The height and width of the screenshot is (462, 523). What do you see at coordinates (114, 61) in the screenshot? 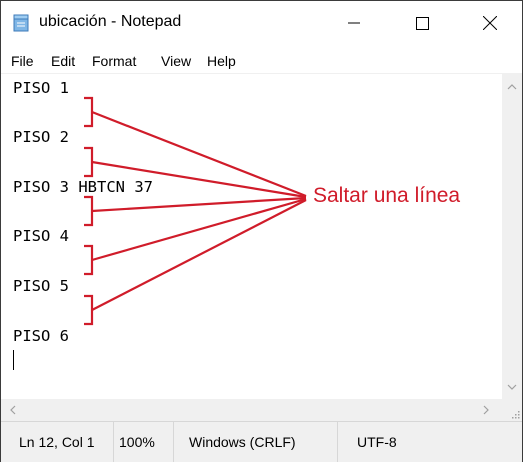
I see `menu-format: Format` at bounding box center [114, 61].